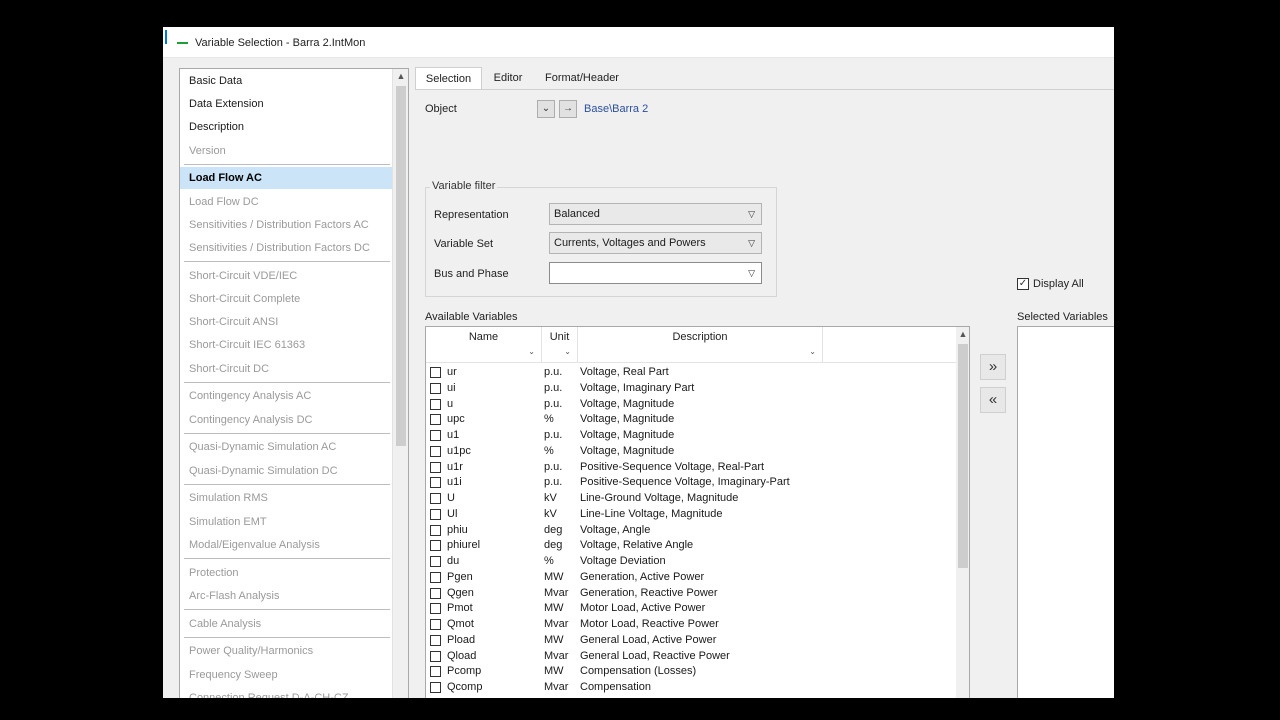 The width and height of the screenshot is (1280, 720). Describe the element at coordinates (691, 578) in the screenshot. I see `table-row: Pgen MW Generation, Active Power` at that location.